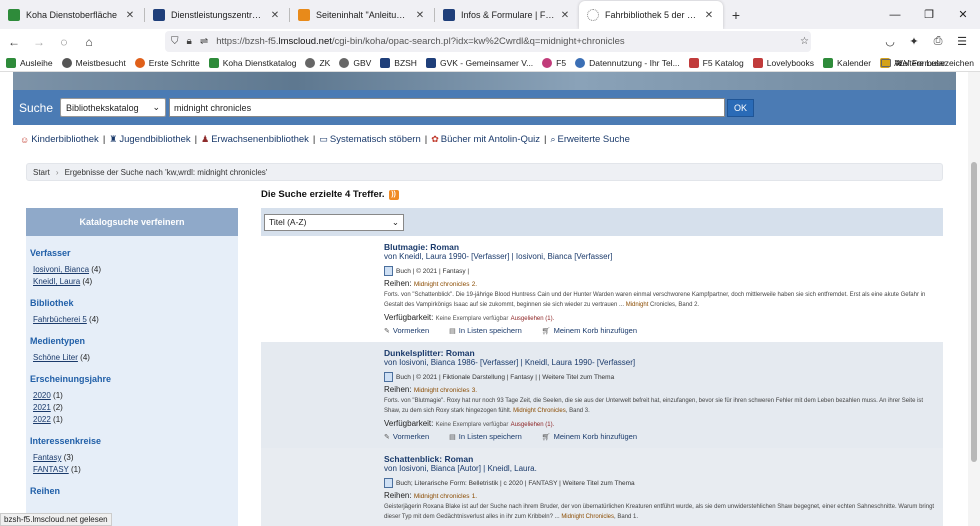  I want to click on star-bookmark-icon: ☆, so click(804, 41).